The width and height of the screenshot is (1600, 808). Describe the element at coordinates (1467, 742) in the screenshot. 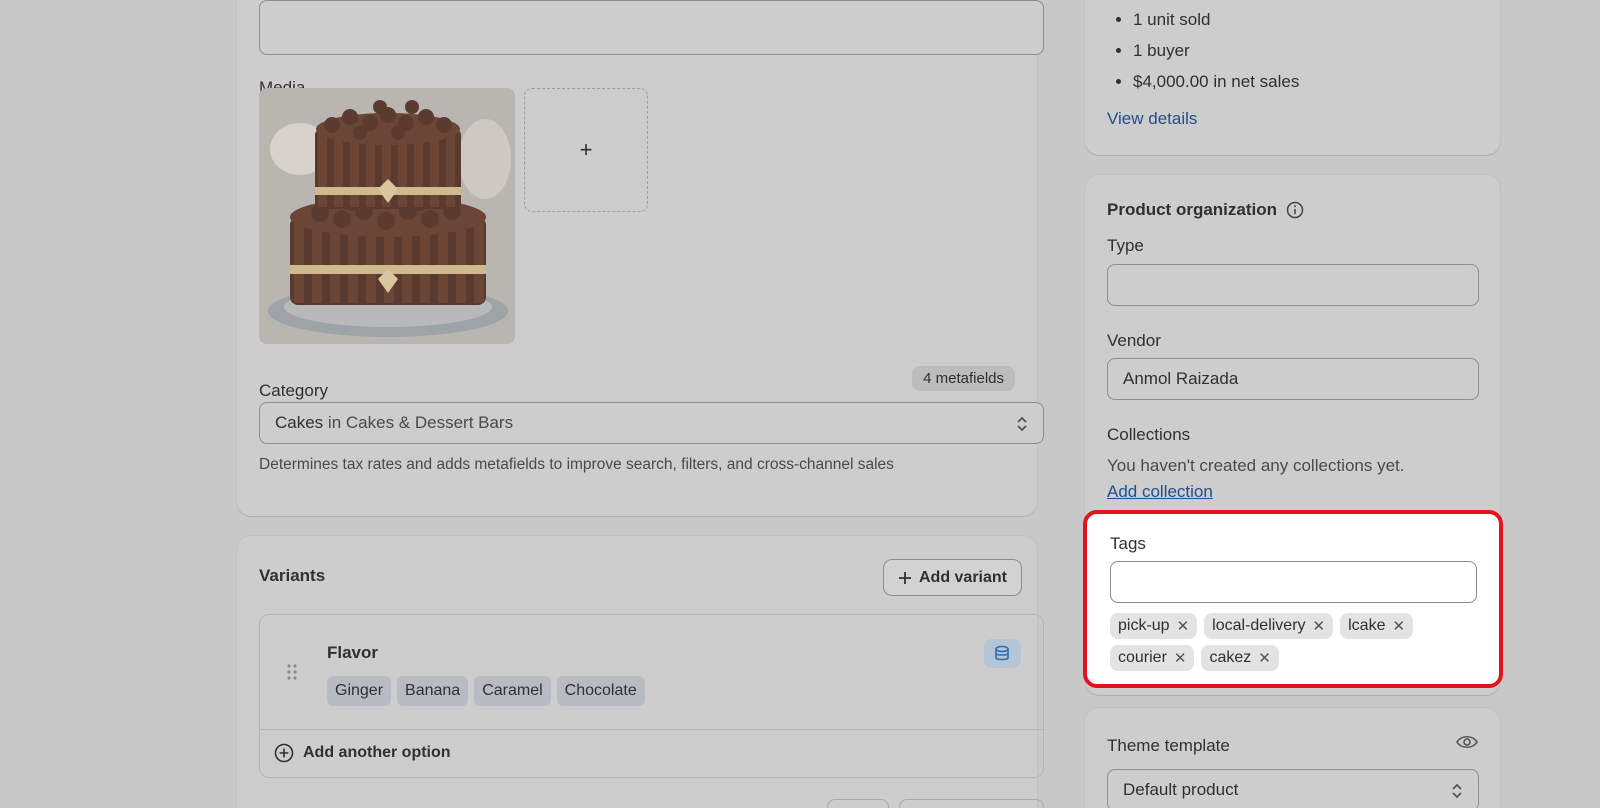

I see `eye-icon` at that location.